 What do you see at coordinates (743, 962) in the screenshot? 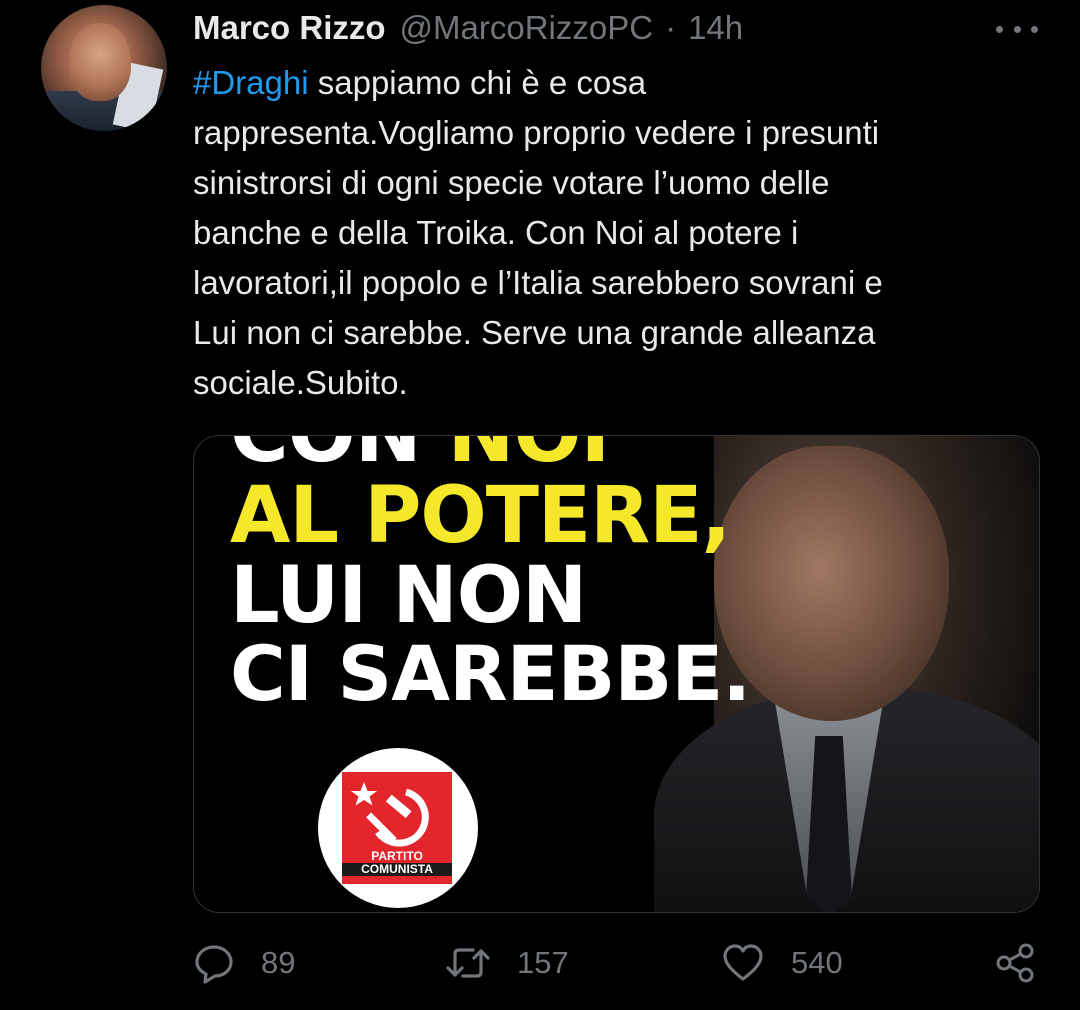
I see `heart-icon` at bounding box center [743, 962].